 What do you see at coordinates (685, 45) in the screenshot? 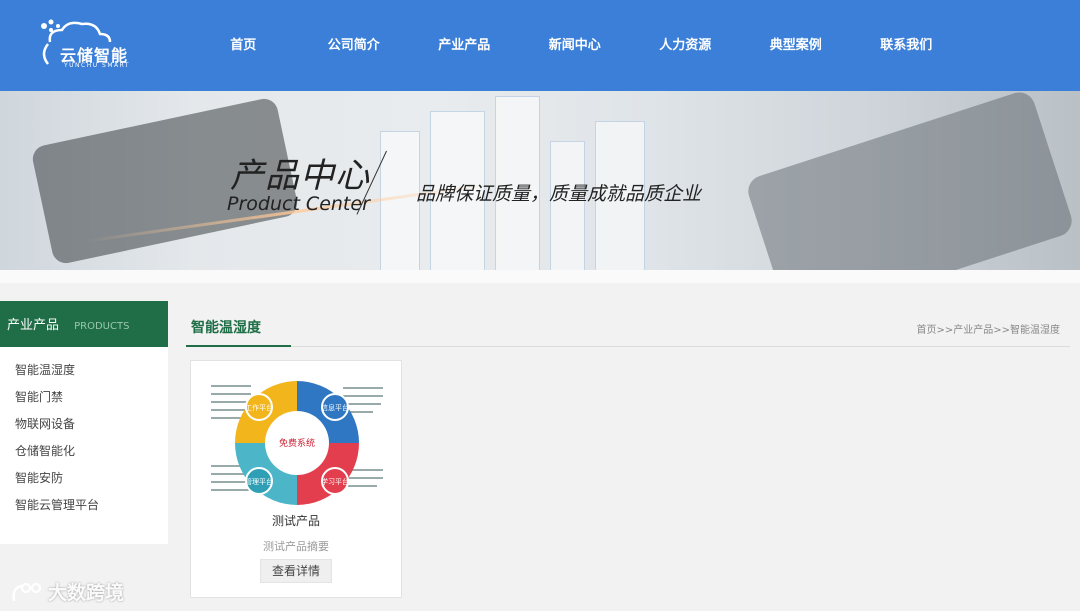
I see `nav-hr: 人力资源` at bounding box center [685, 45].